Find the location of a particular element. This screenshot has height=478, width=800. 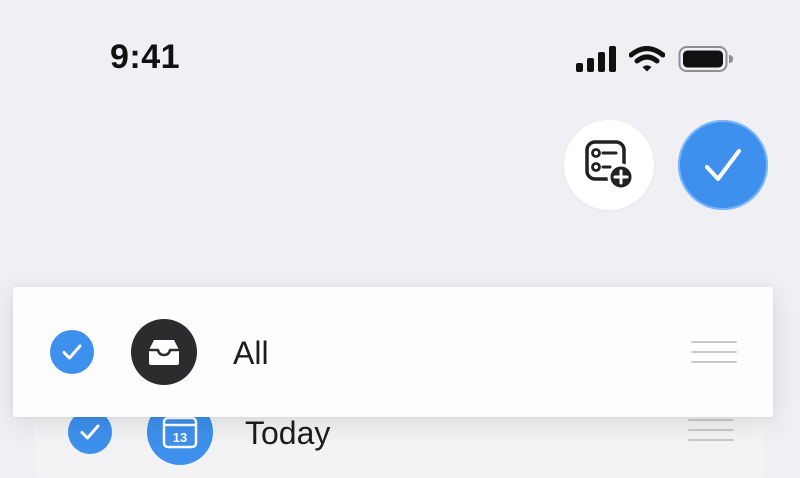

all-label: All is located at coordinates (251, 353).